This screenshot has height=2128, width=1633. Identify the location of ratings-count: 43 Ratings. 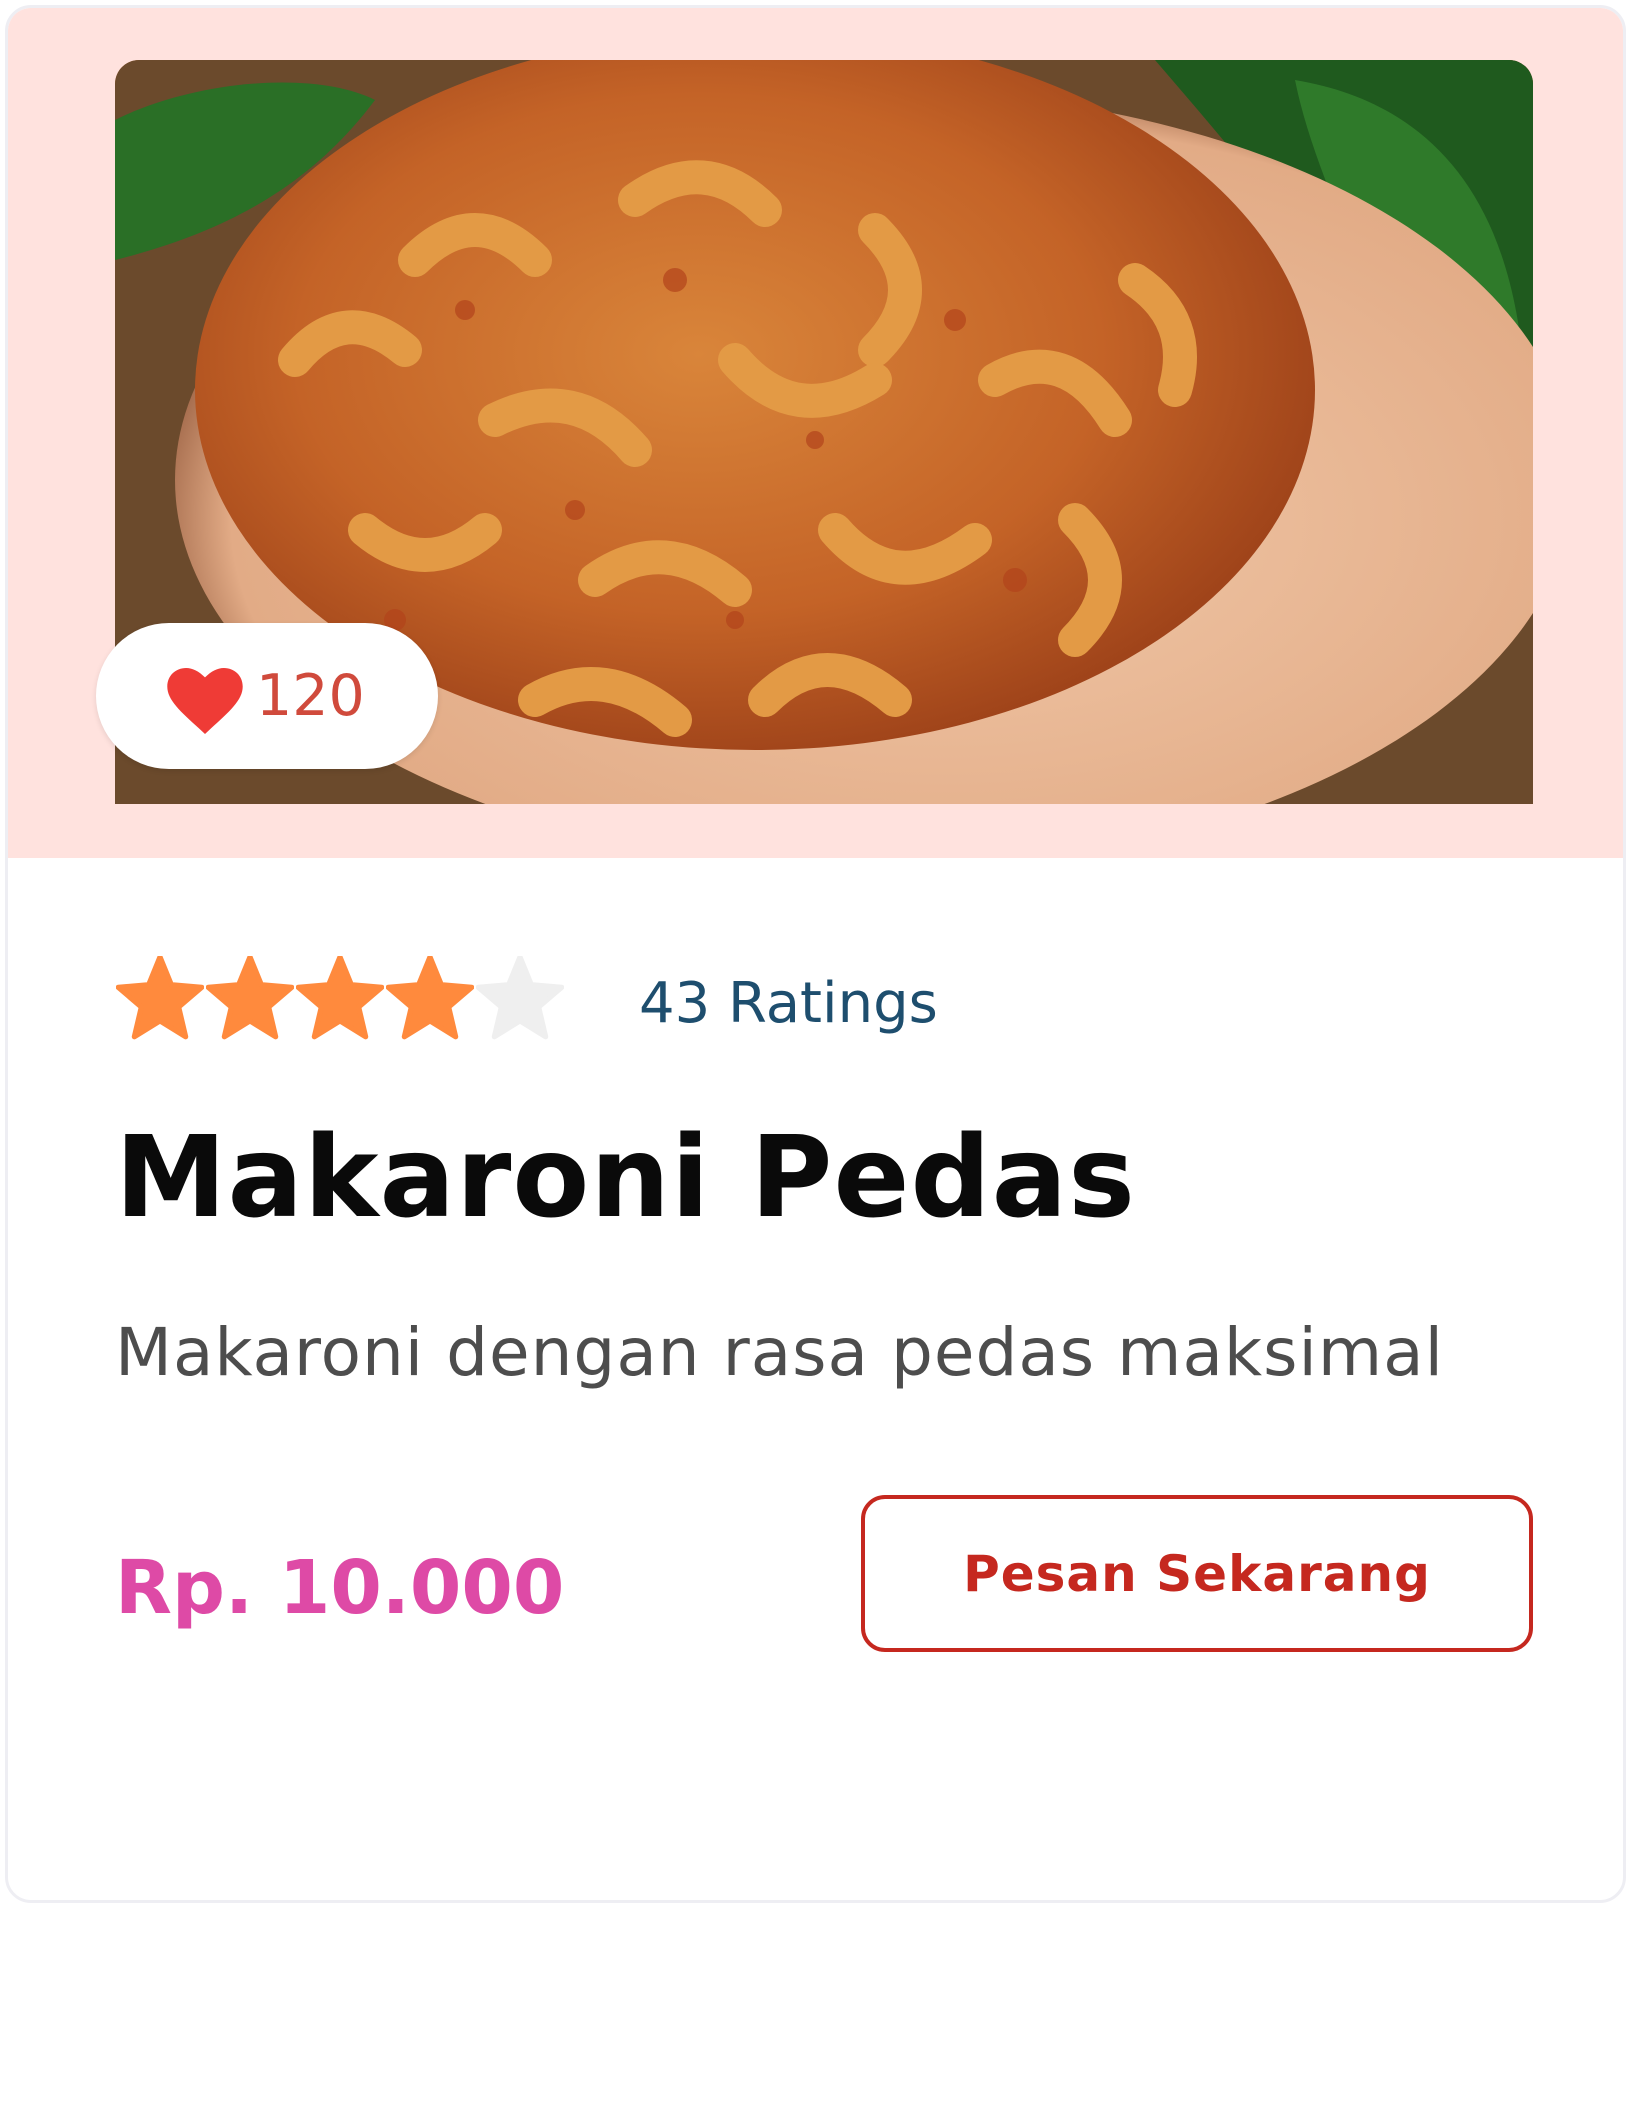
(788, 1003).